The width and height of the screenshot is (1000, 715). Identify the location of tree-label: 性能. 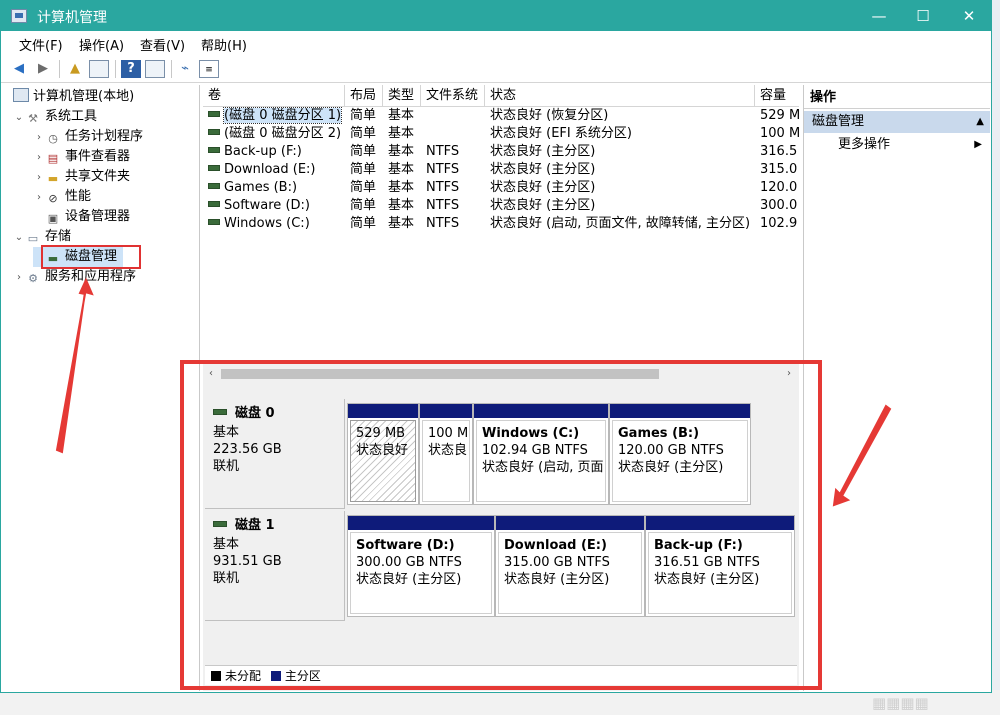
(78, 196).